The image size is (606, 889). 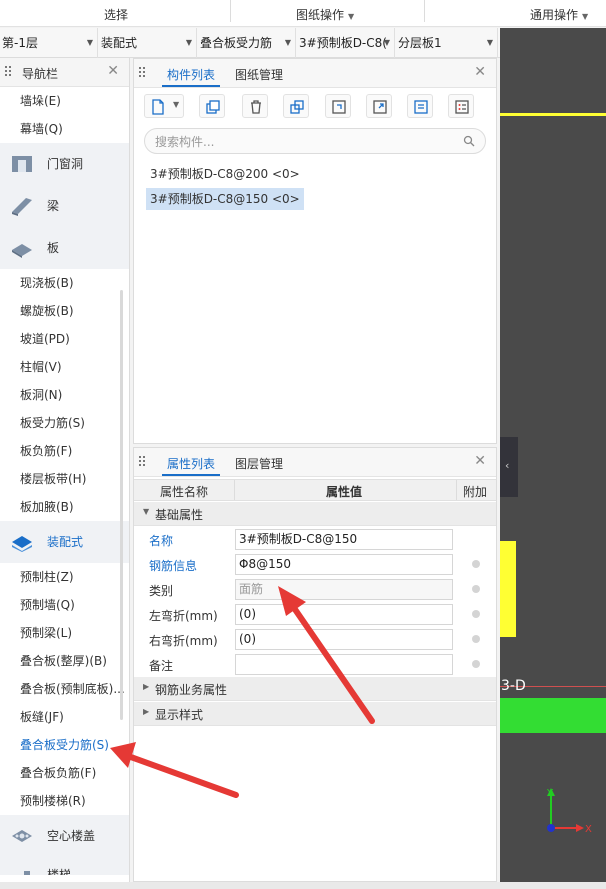 What do you see at coordinates (119, 43) in the screenshot?
I see `category-select-value: 装配式` at bounding box center [119, 43].